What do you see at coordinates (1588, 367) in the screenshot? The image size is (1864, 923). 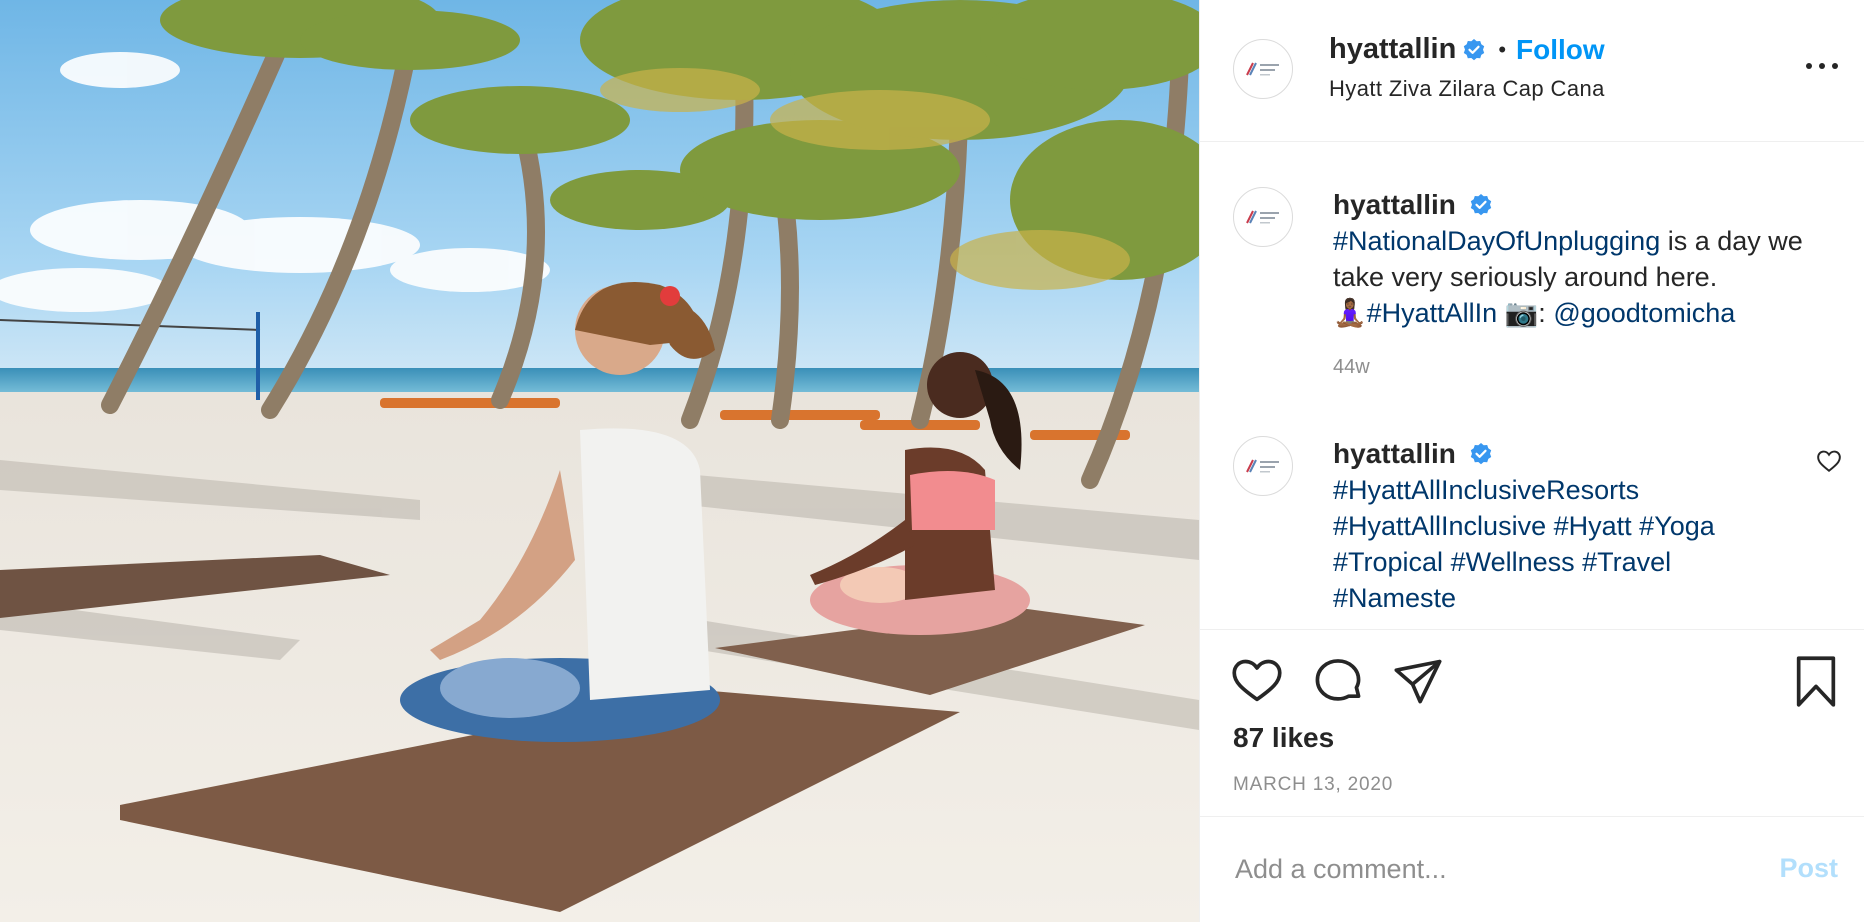 I see `comment-timestamp: 44w` at bounding box center [1588, 367].